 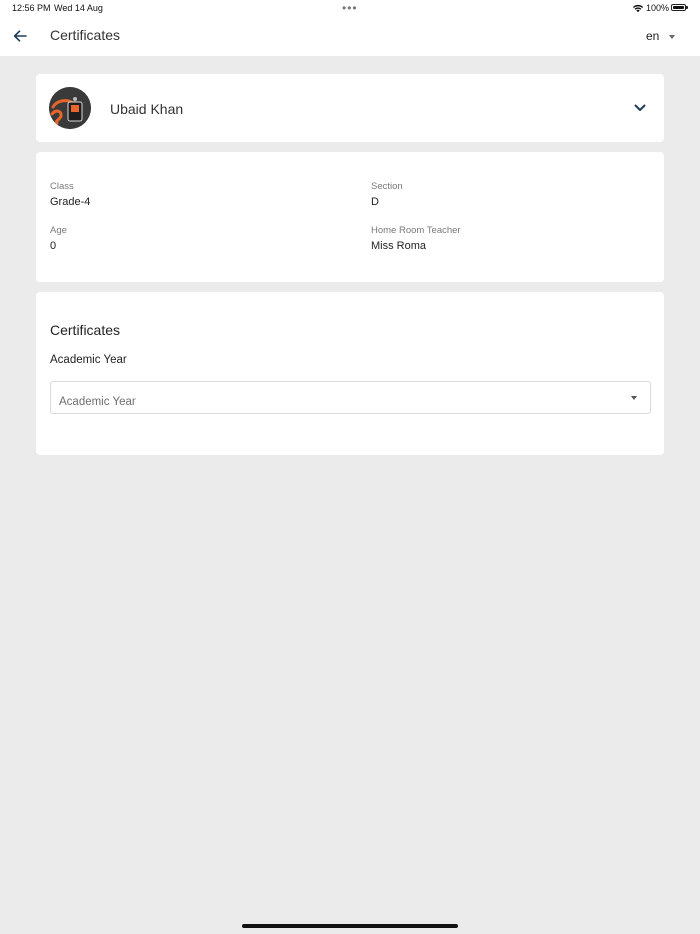 I want to click on student-profile-card: Ubaid Khan, so click(x=350, y=108).